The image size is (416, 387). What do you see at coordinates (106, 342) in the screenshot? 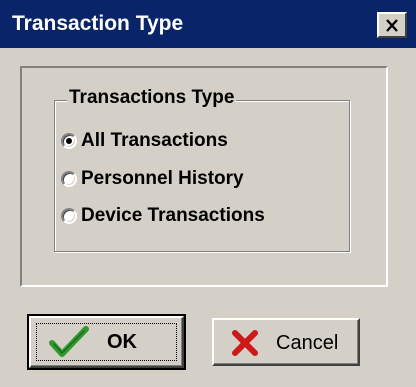
I see `ok-button: OK` at bounding box center [106, 342].